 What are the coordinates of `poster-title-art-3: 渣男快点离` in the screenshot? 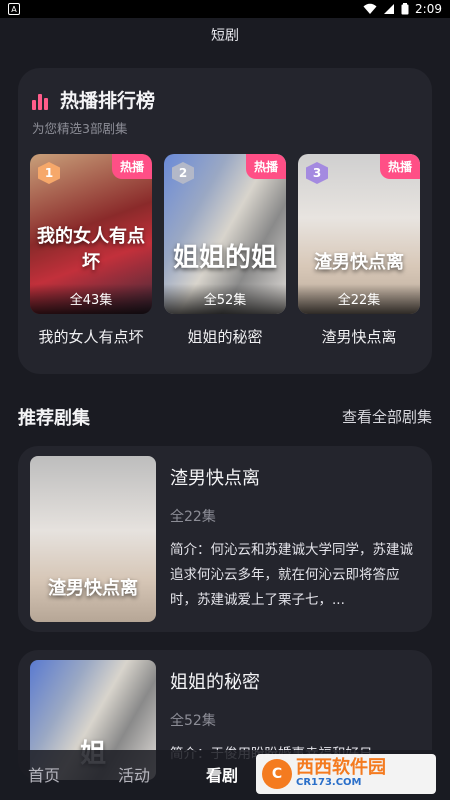 It's located at (359, 262).